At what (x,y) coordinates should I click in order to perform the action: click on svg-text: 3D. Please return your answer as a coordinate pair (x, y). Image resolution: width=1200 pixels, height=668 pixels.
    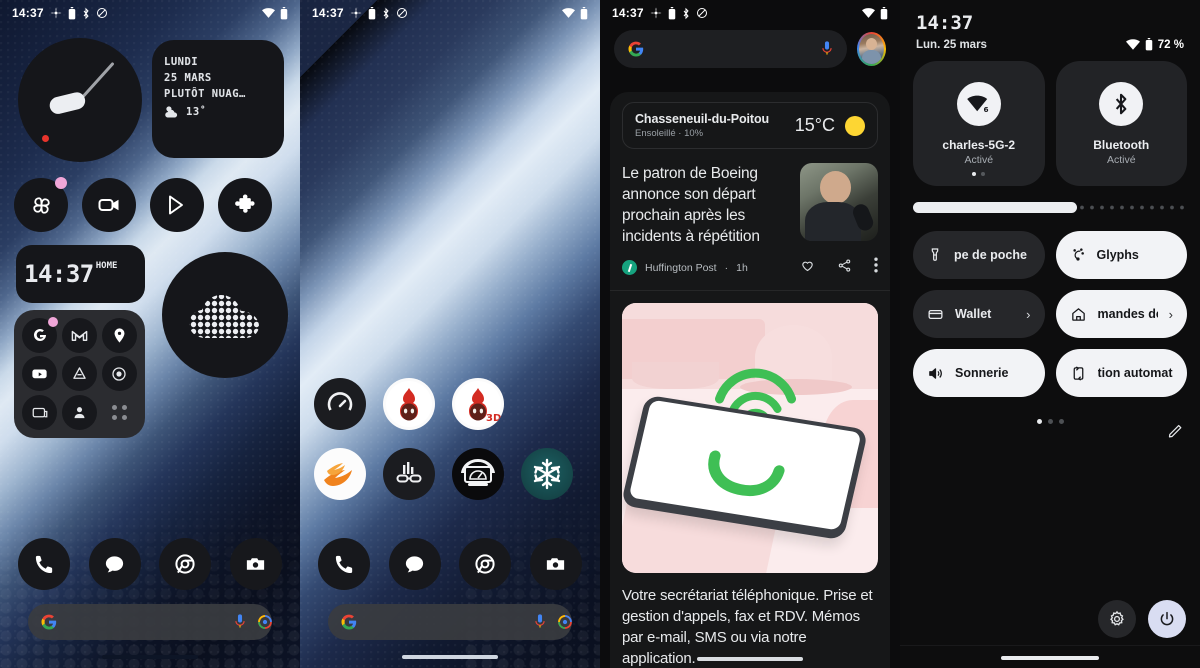
    Looking at the image, I should click on (493, 418).